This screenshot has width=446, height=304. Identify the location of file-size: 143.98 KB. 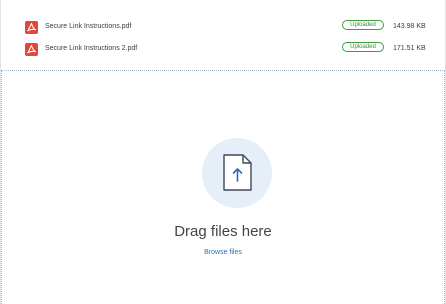
(409, 26).